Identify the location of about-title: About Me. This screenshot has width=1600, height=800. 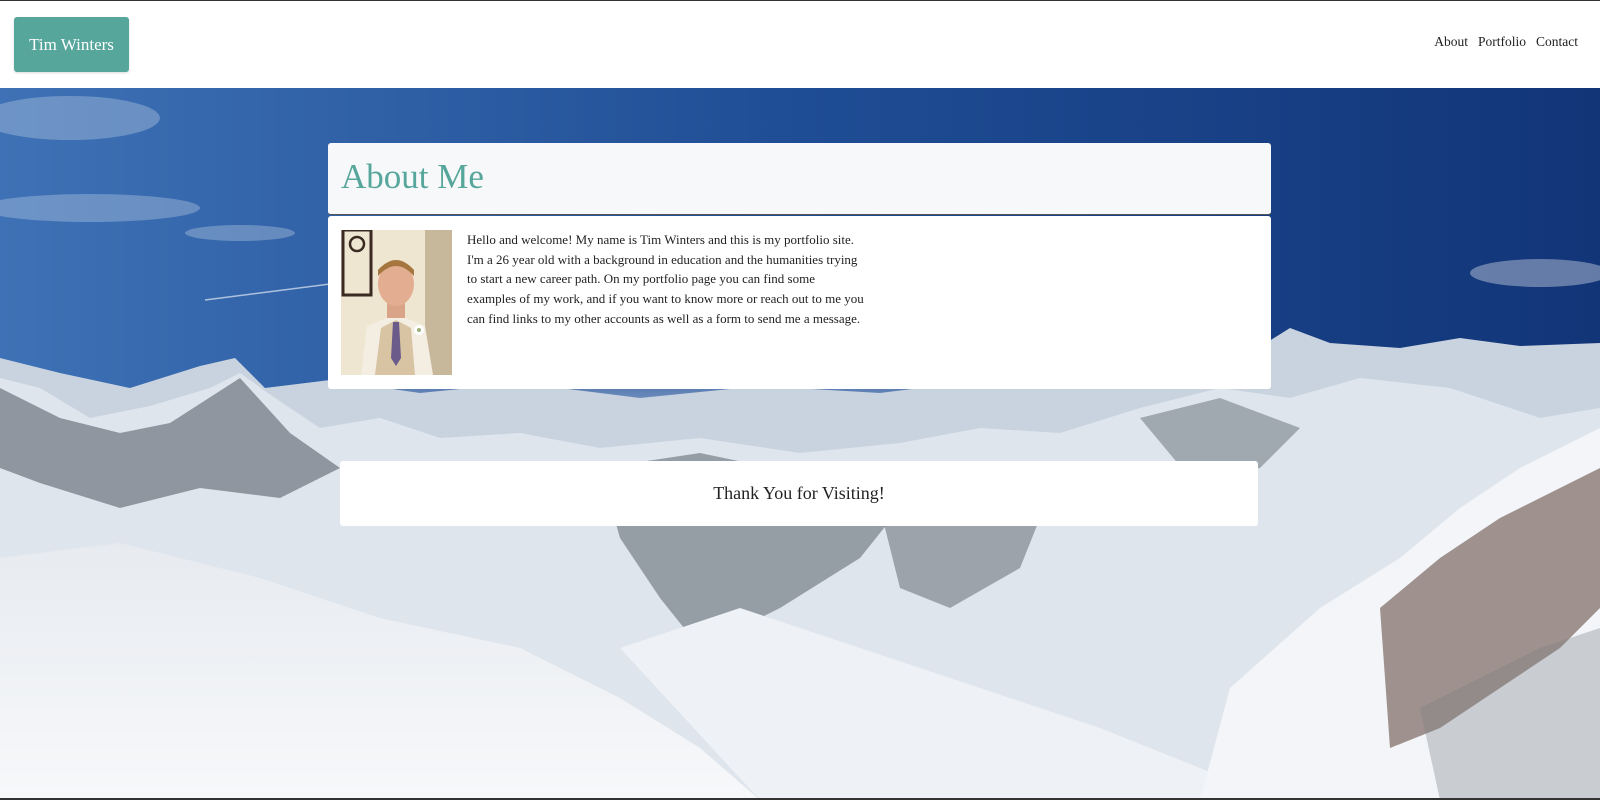
(412, 176).